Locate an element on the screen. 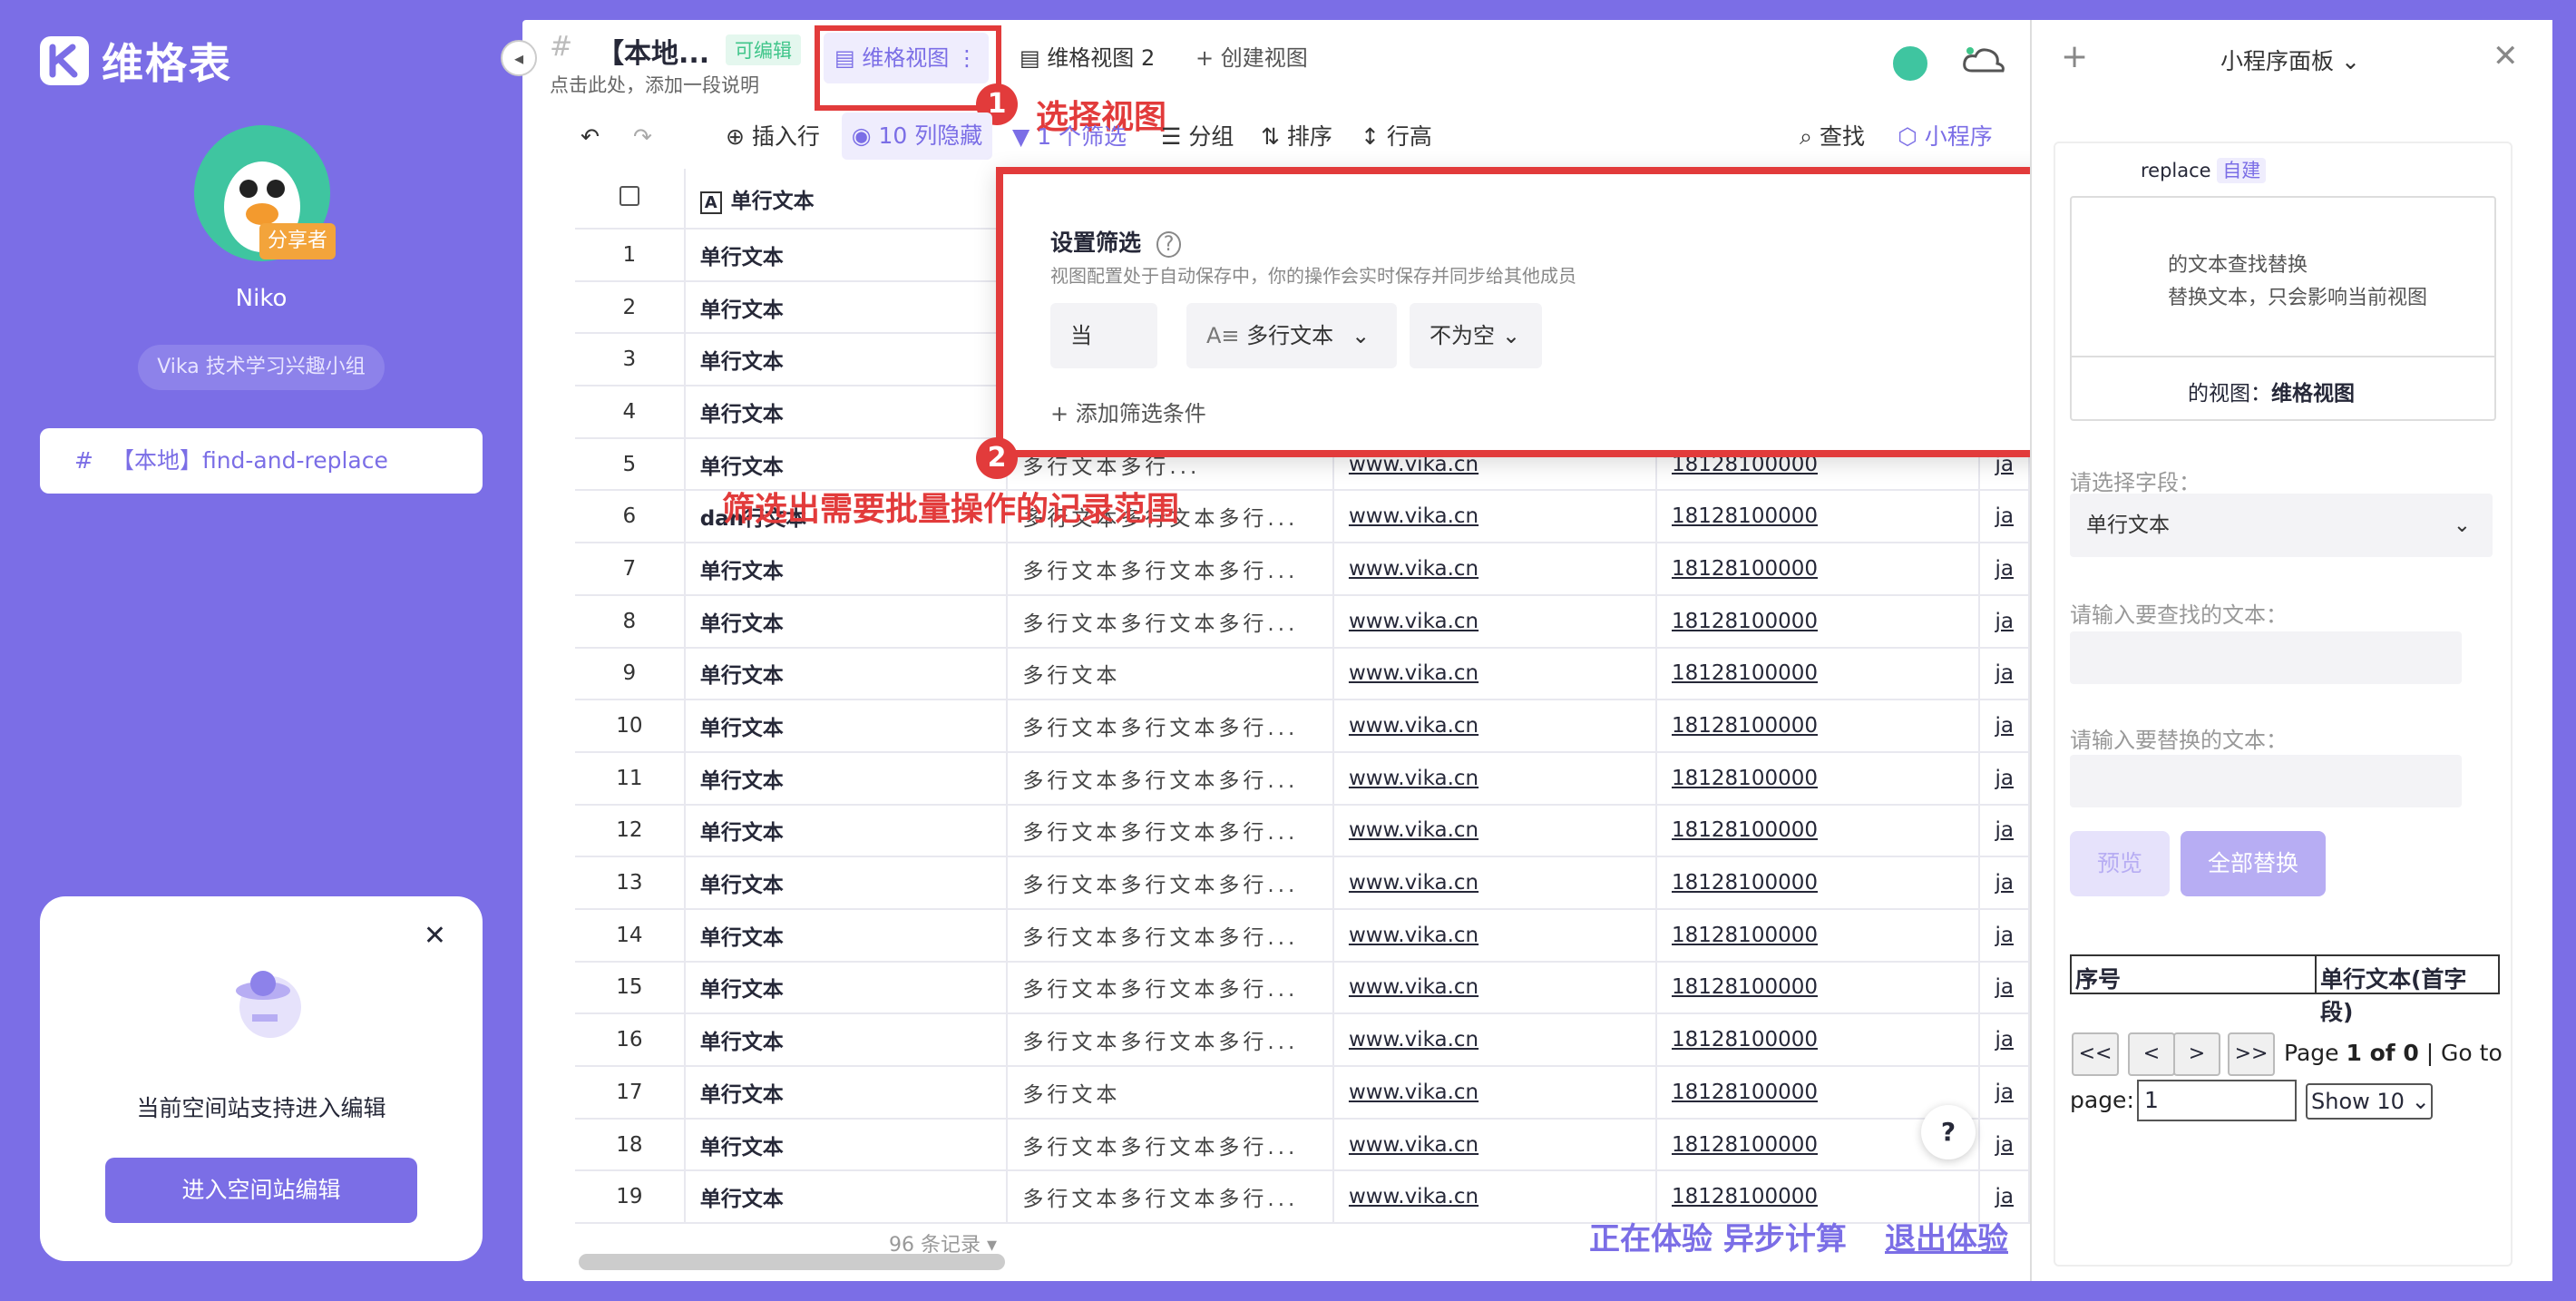 Image resolution: width=2576 pixels, height=1301 pixels. page-size-select: Show 10 ⌄ is located at coordinates (2369, 1101).